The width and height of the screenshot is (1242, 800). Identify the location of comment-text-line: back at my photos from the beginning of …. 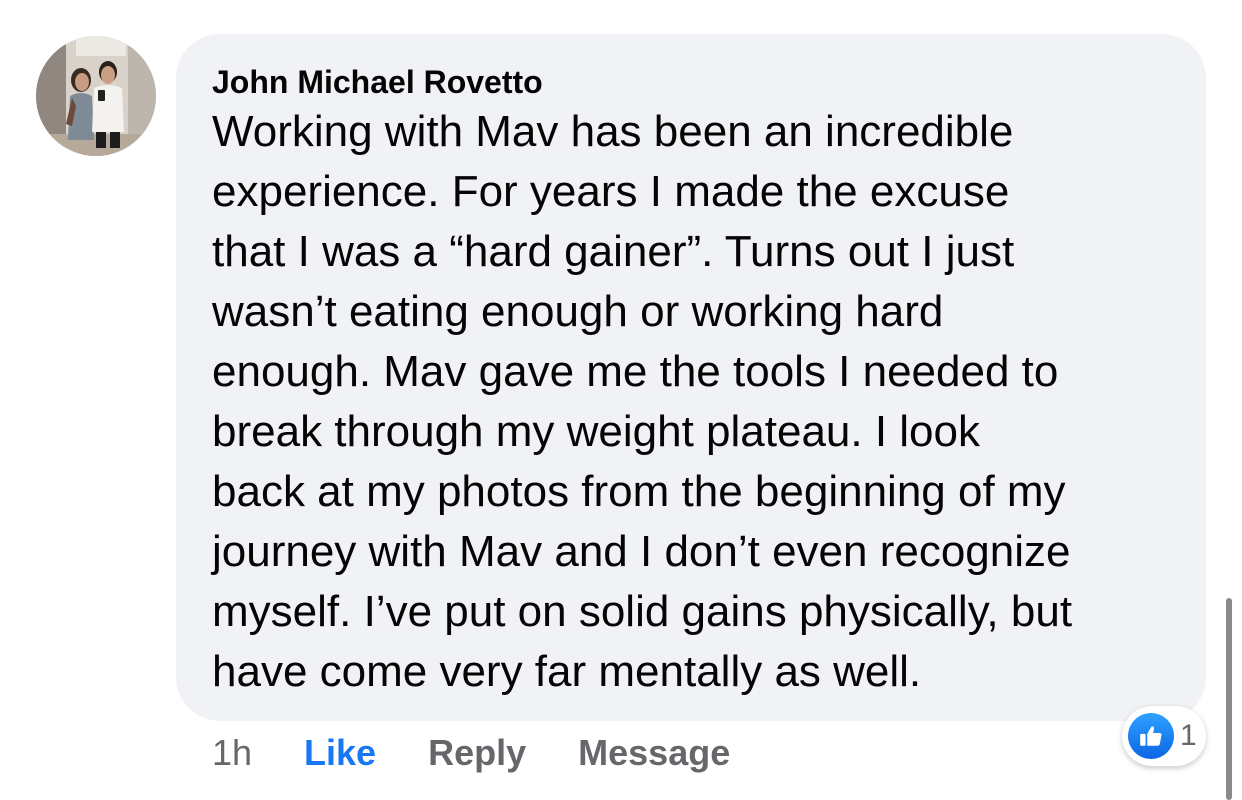
(639, 491).